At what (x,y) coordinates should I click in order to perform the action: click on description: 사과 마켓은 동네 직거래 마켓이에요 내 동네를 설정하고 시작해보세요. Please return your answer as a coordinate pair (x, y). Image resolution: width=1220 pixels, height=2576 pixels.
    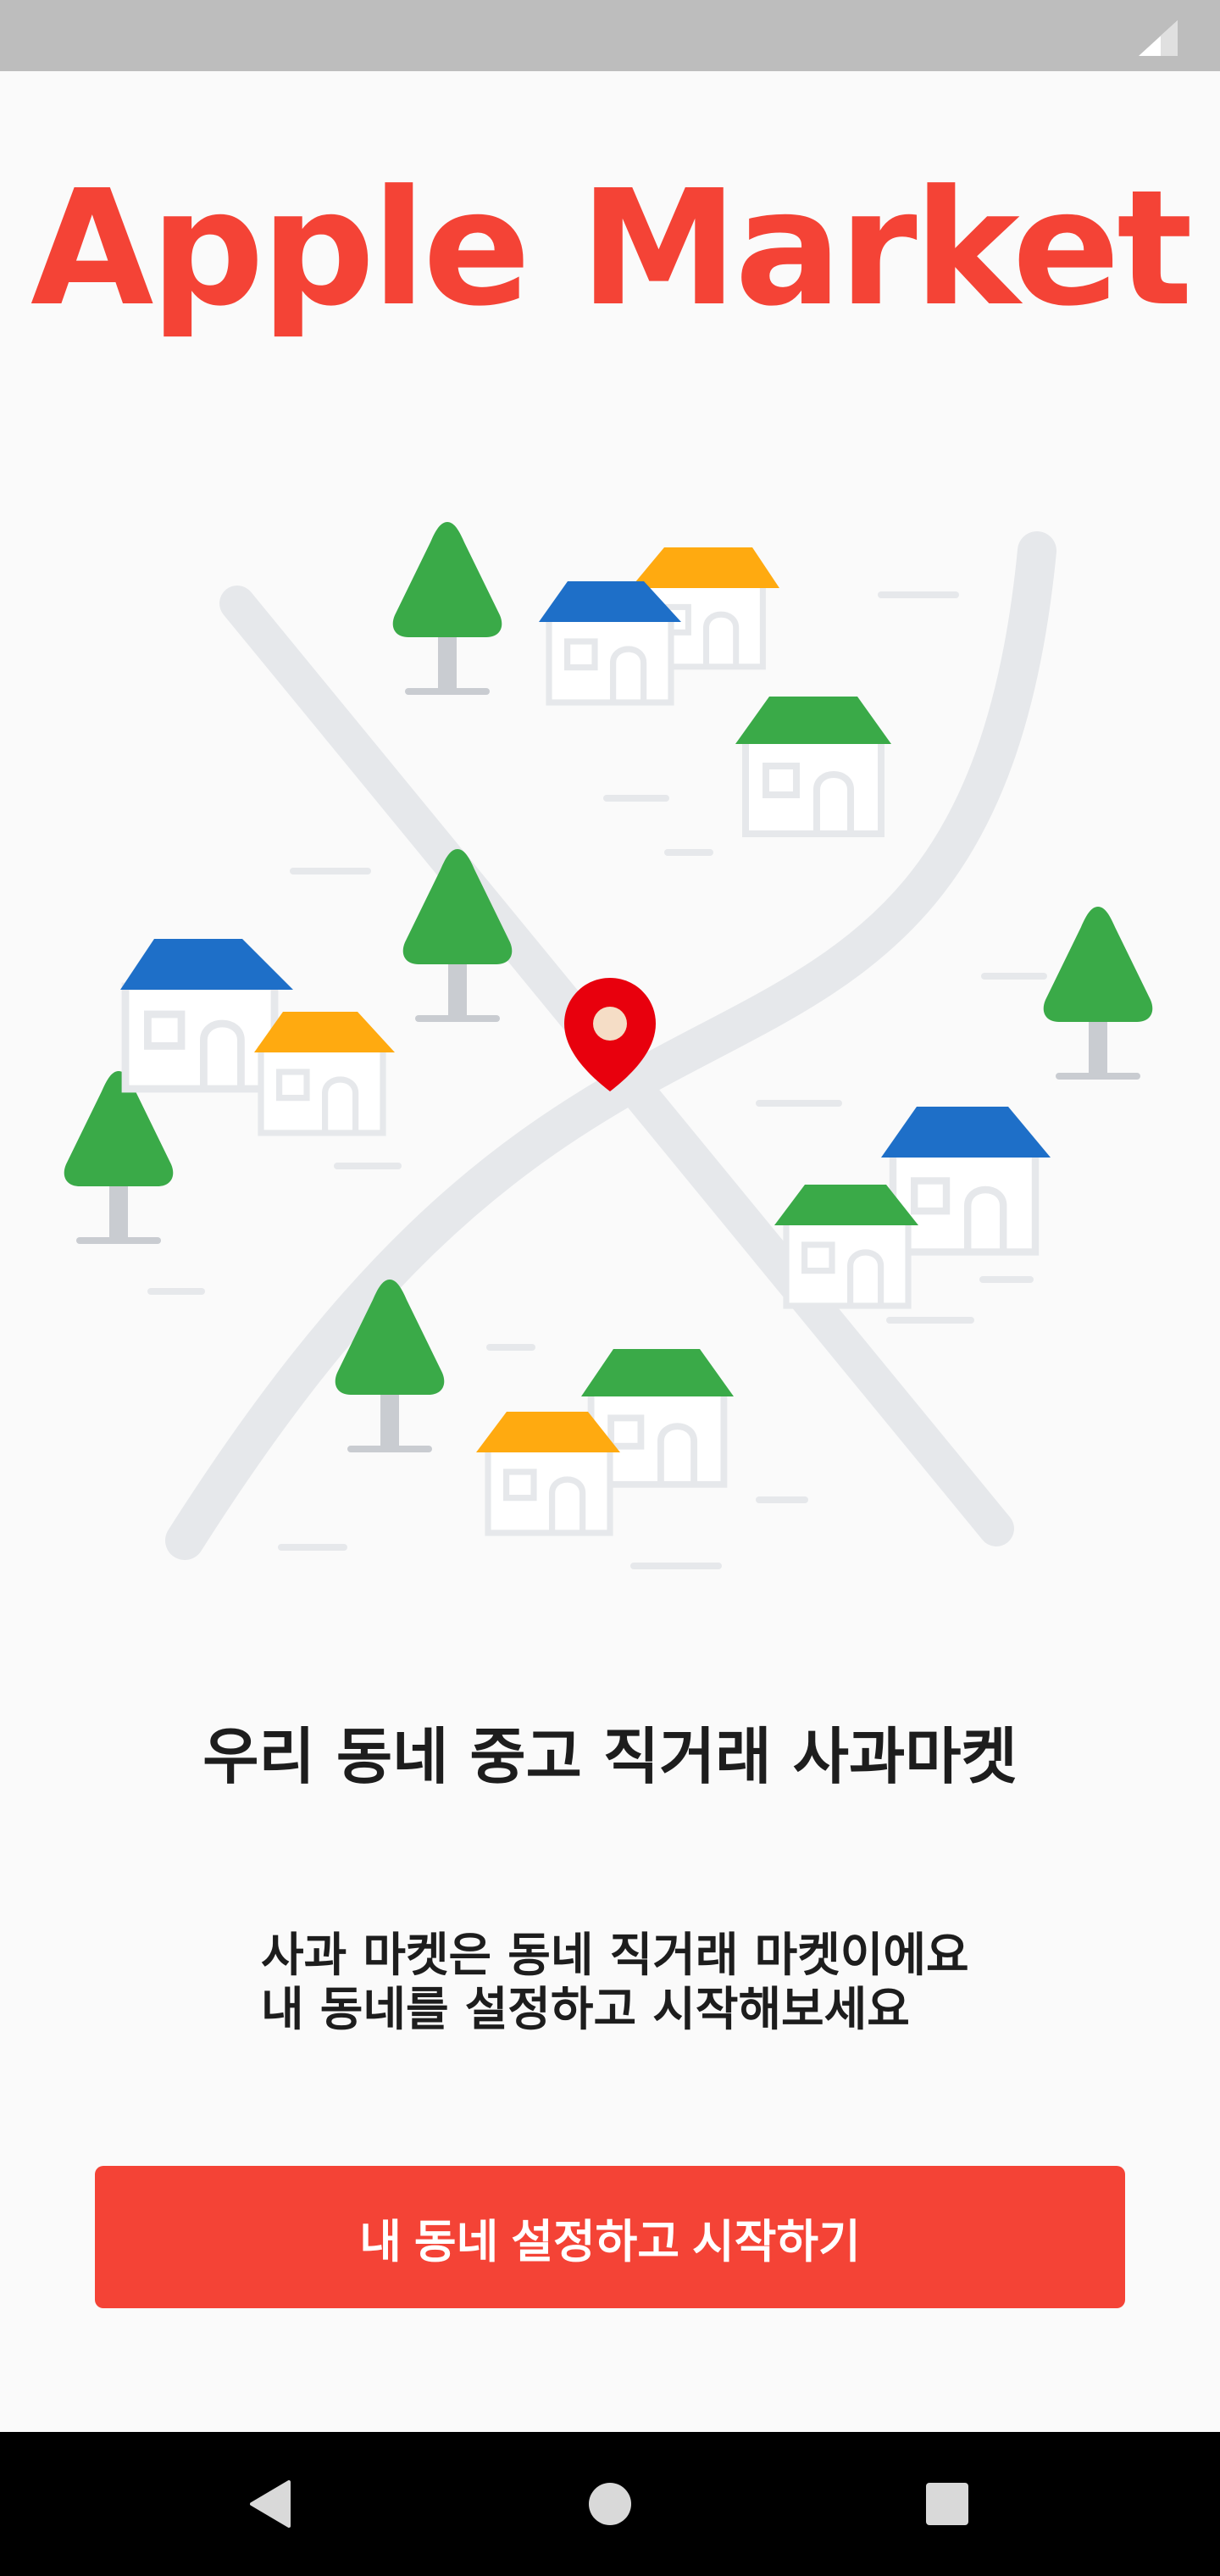
    Looking at the image, I should click on (684, 1982).